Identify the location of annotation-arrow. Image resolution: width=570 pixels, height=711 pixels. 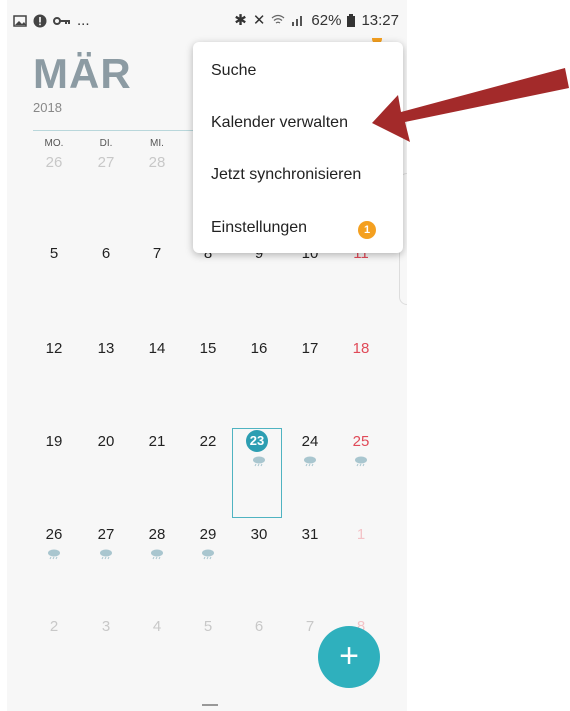
(470, 105).